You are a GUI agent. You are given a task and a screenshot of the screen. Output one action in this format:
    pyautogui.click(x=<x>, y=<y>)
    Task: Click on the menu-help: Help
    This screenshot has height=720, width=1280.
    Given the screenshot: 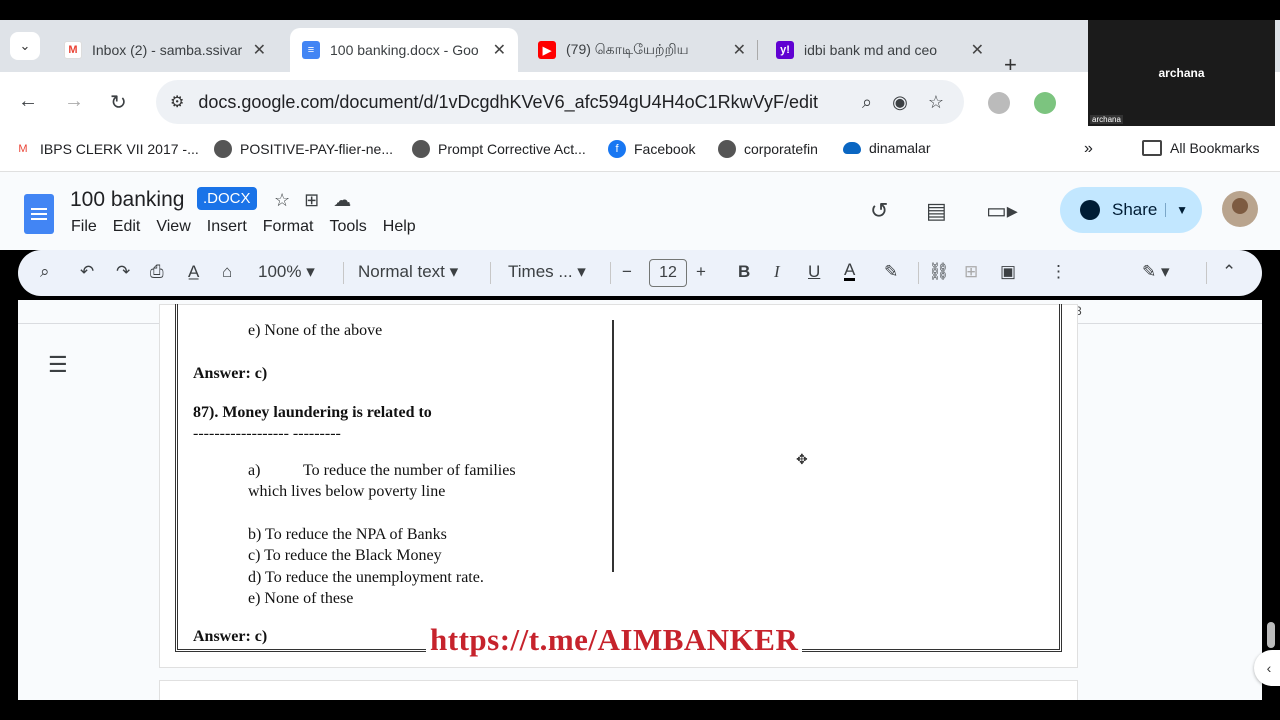 What is the action you would take?
    pyautogui.click(x=399, y=227)
    